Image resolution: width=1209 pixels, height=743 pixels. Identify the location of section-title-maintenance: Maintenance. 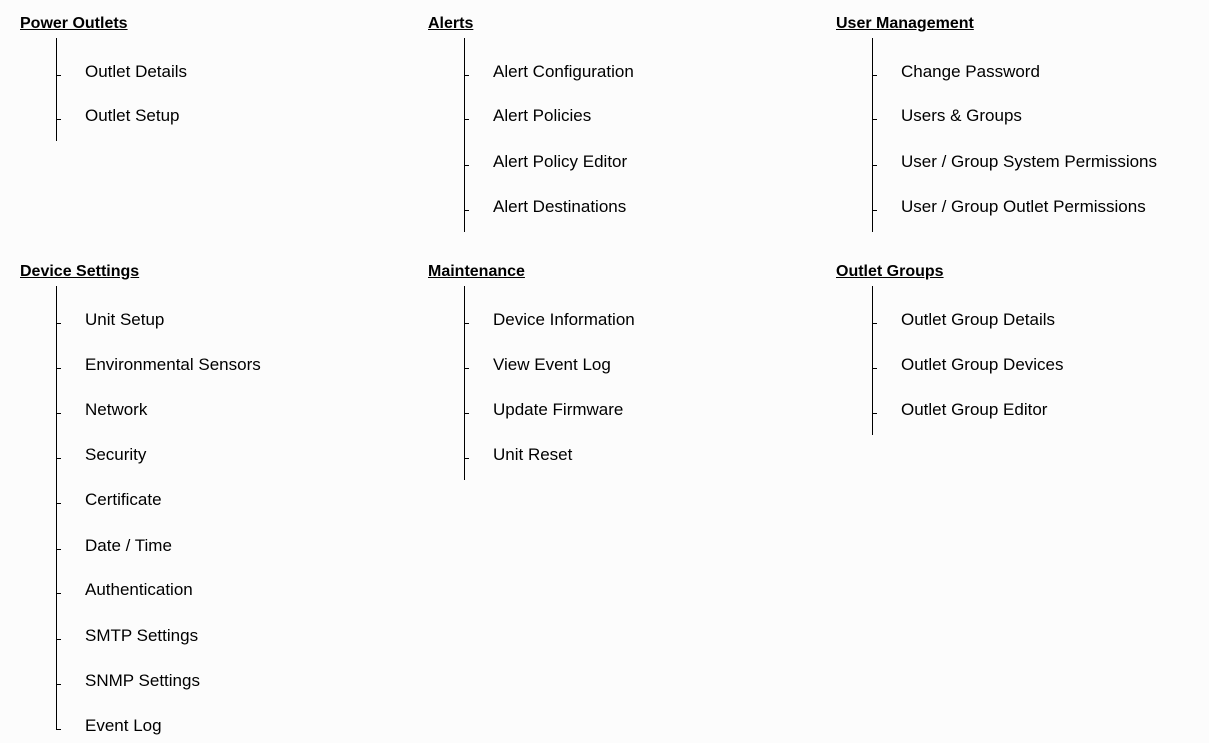
(476, 272).